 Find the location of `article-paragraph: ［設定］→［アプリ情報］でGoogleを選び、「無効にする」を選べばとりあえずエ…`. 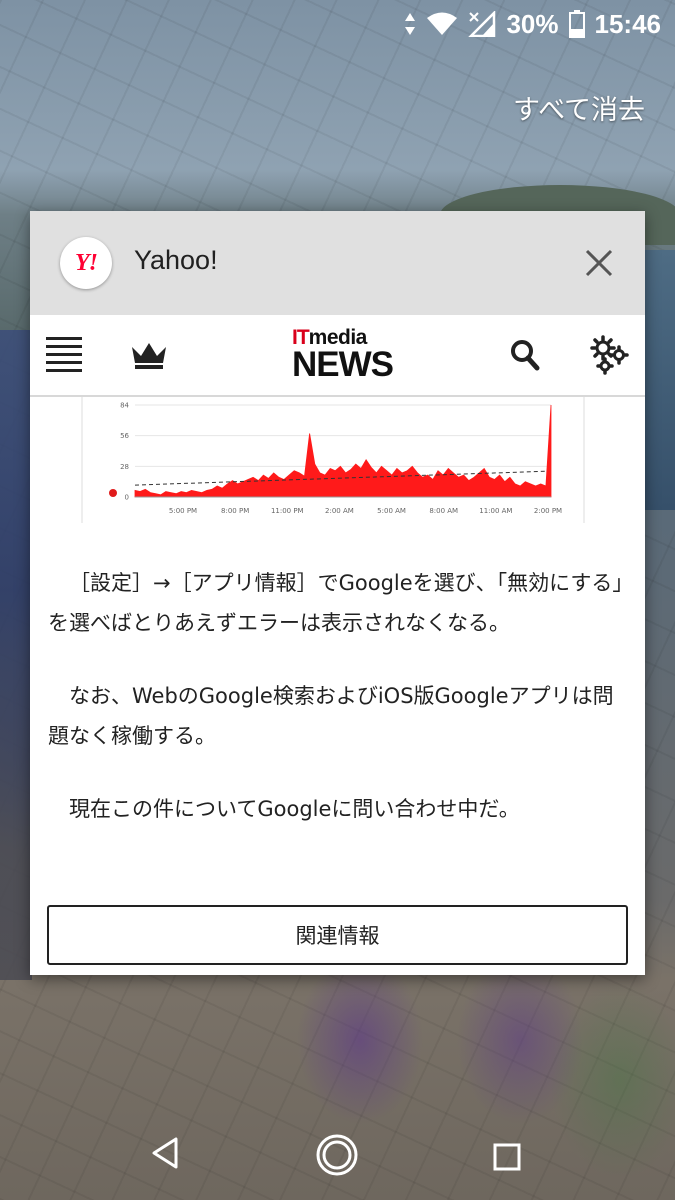

article-paragraph: ［設定］→［アプリ情報］でGoogleを選び、「無効にする」を選べばとりあえずエ… is located at coordinates (335, 603).